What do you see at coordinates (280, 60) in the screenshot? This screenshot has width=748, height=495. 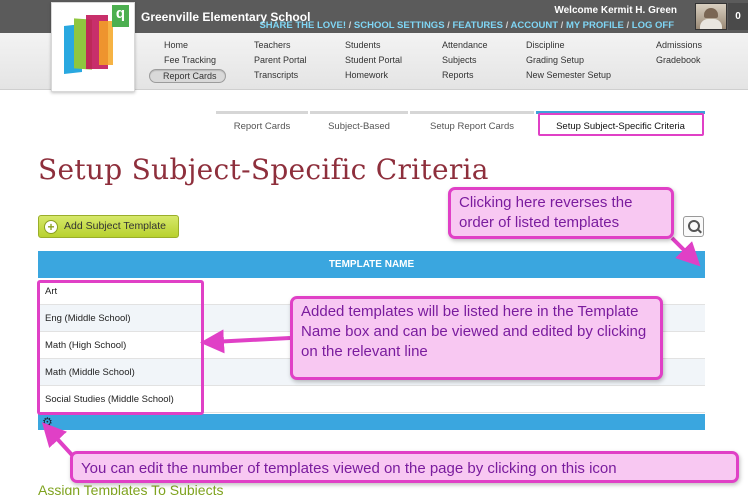 I see `nav-parent-portal: Parent Portal` at bounding box center [280, 60].